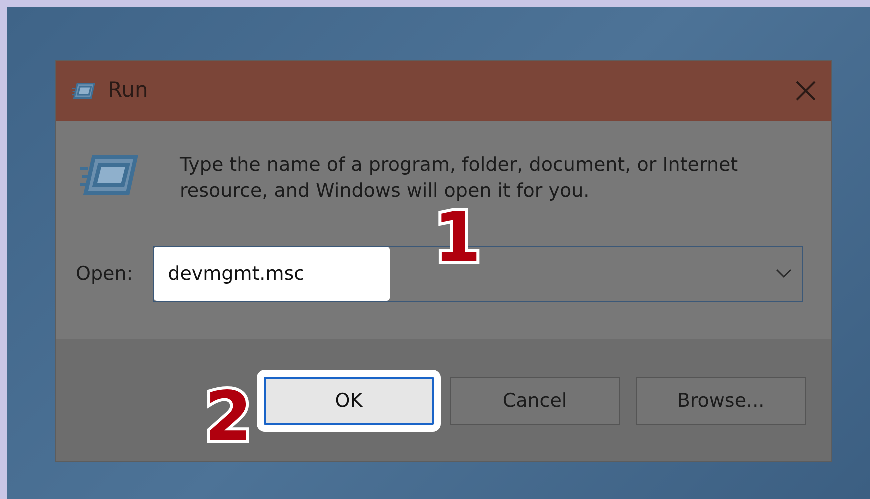  Describe the element at coordinates (105, 275) in the screenshot. I see `open-label: Open:` at that location.